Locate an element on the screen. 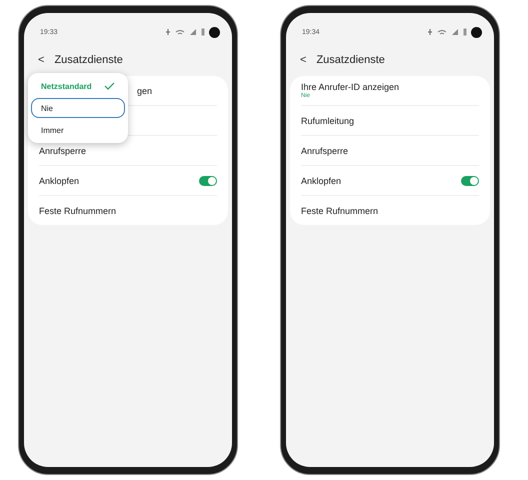  menu-option: Immer is located at coordinates (78, 130).